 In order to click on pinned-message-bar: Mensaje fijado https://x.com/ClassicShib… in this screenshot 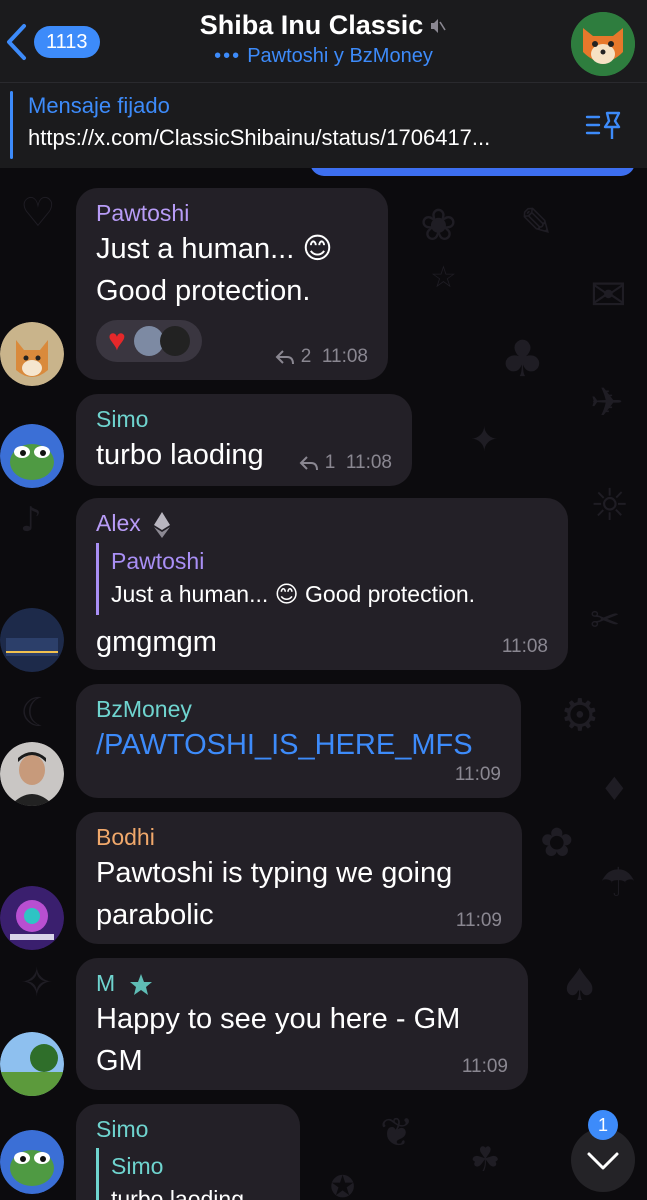, I will do `click(323, 125)`.